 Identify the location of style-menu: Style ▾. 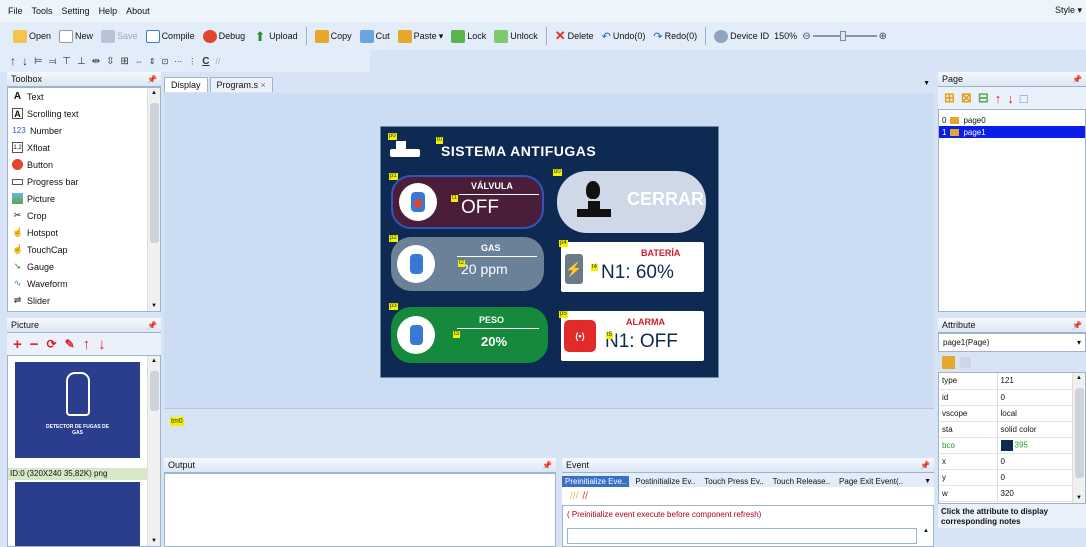
(1068, 10).